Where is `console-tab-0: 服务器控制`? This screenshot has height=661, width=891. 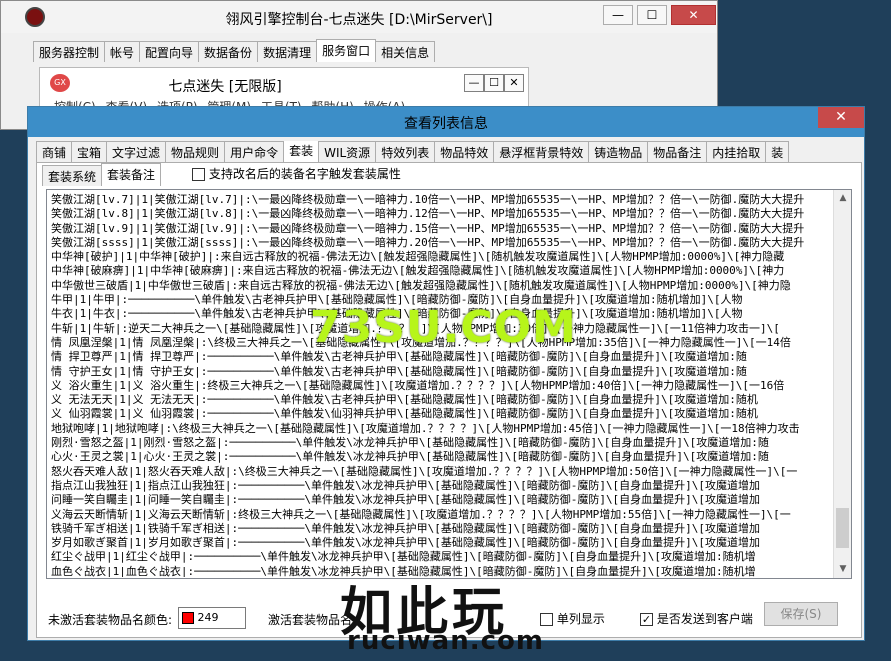
console-tab-0: 服务器控制 is located at coordinates (69, 51).